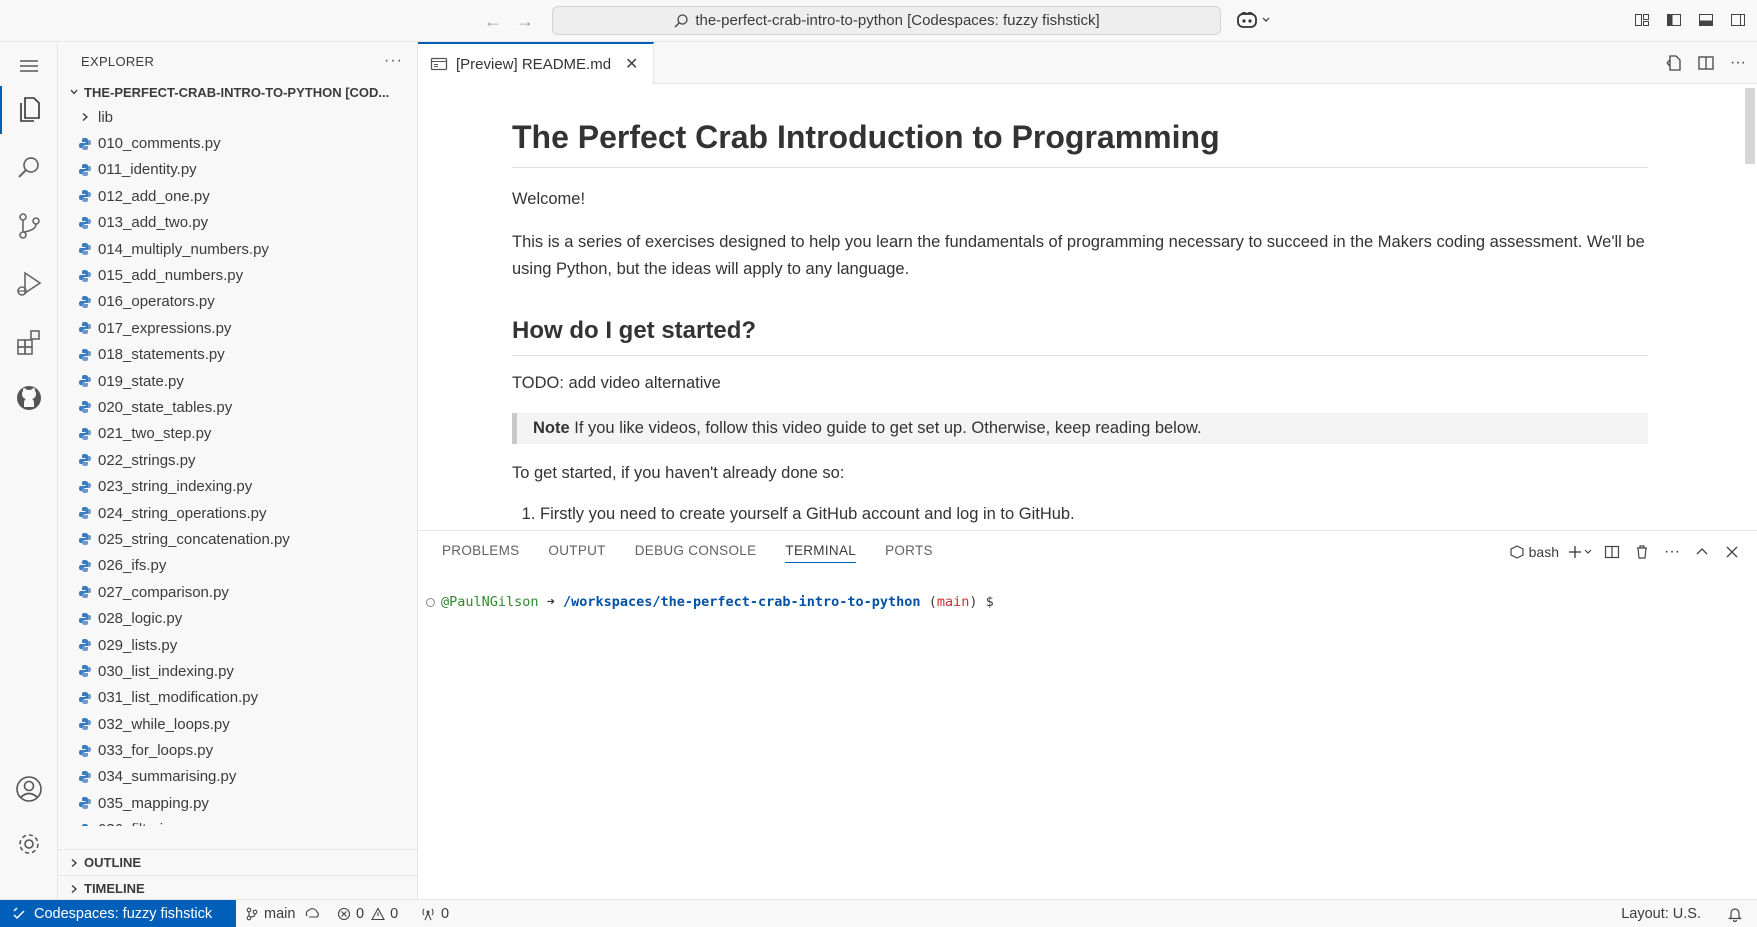  I want to click on file-item: 030_list_indexing.py, so click(237, 671).